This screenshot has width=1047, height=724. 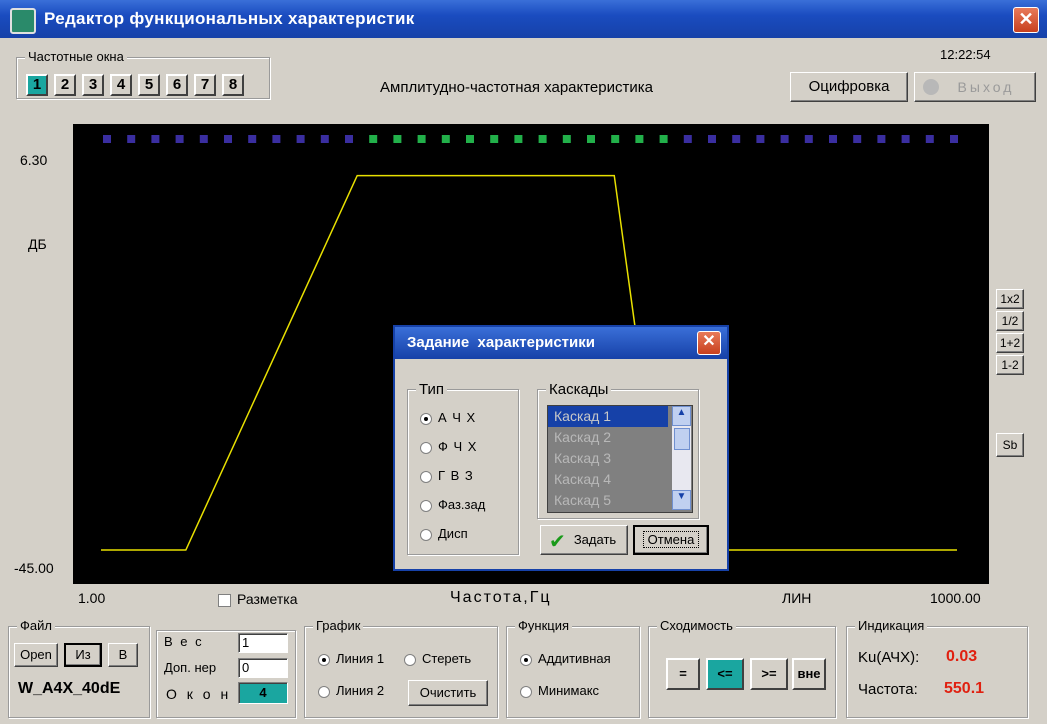 I want to click on x-scale-label: ЛИН, so click(x=797, y=598).